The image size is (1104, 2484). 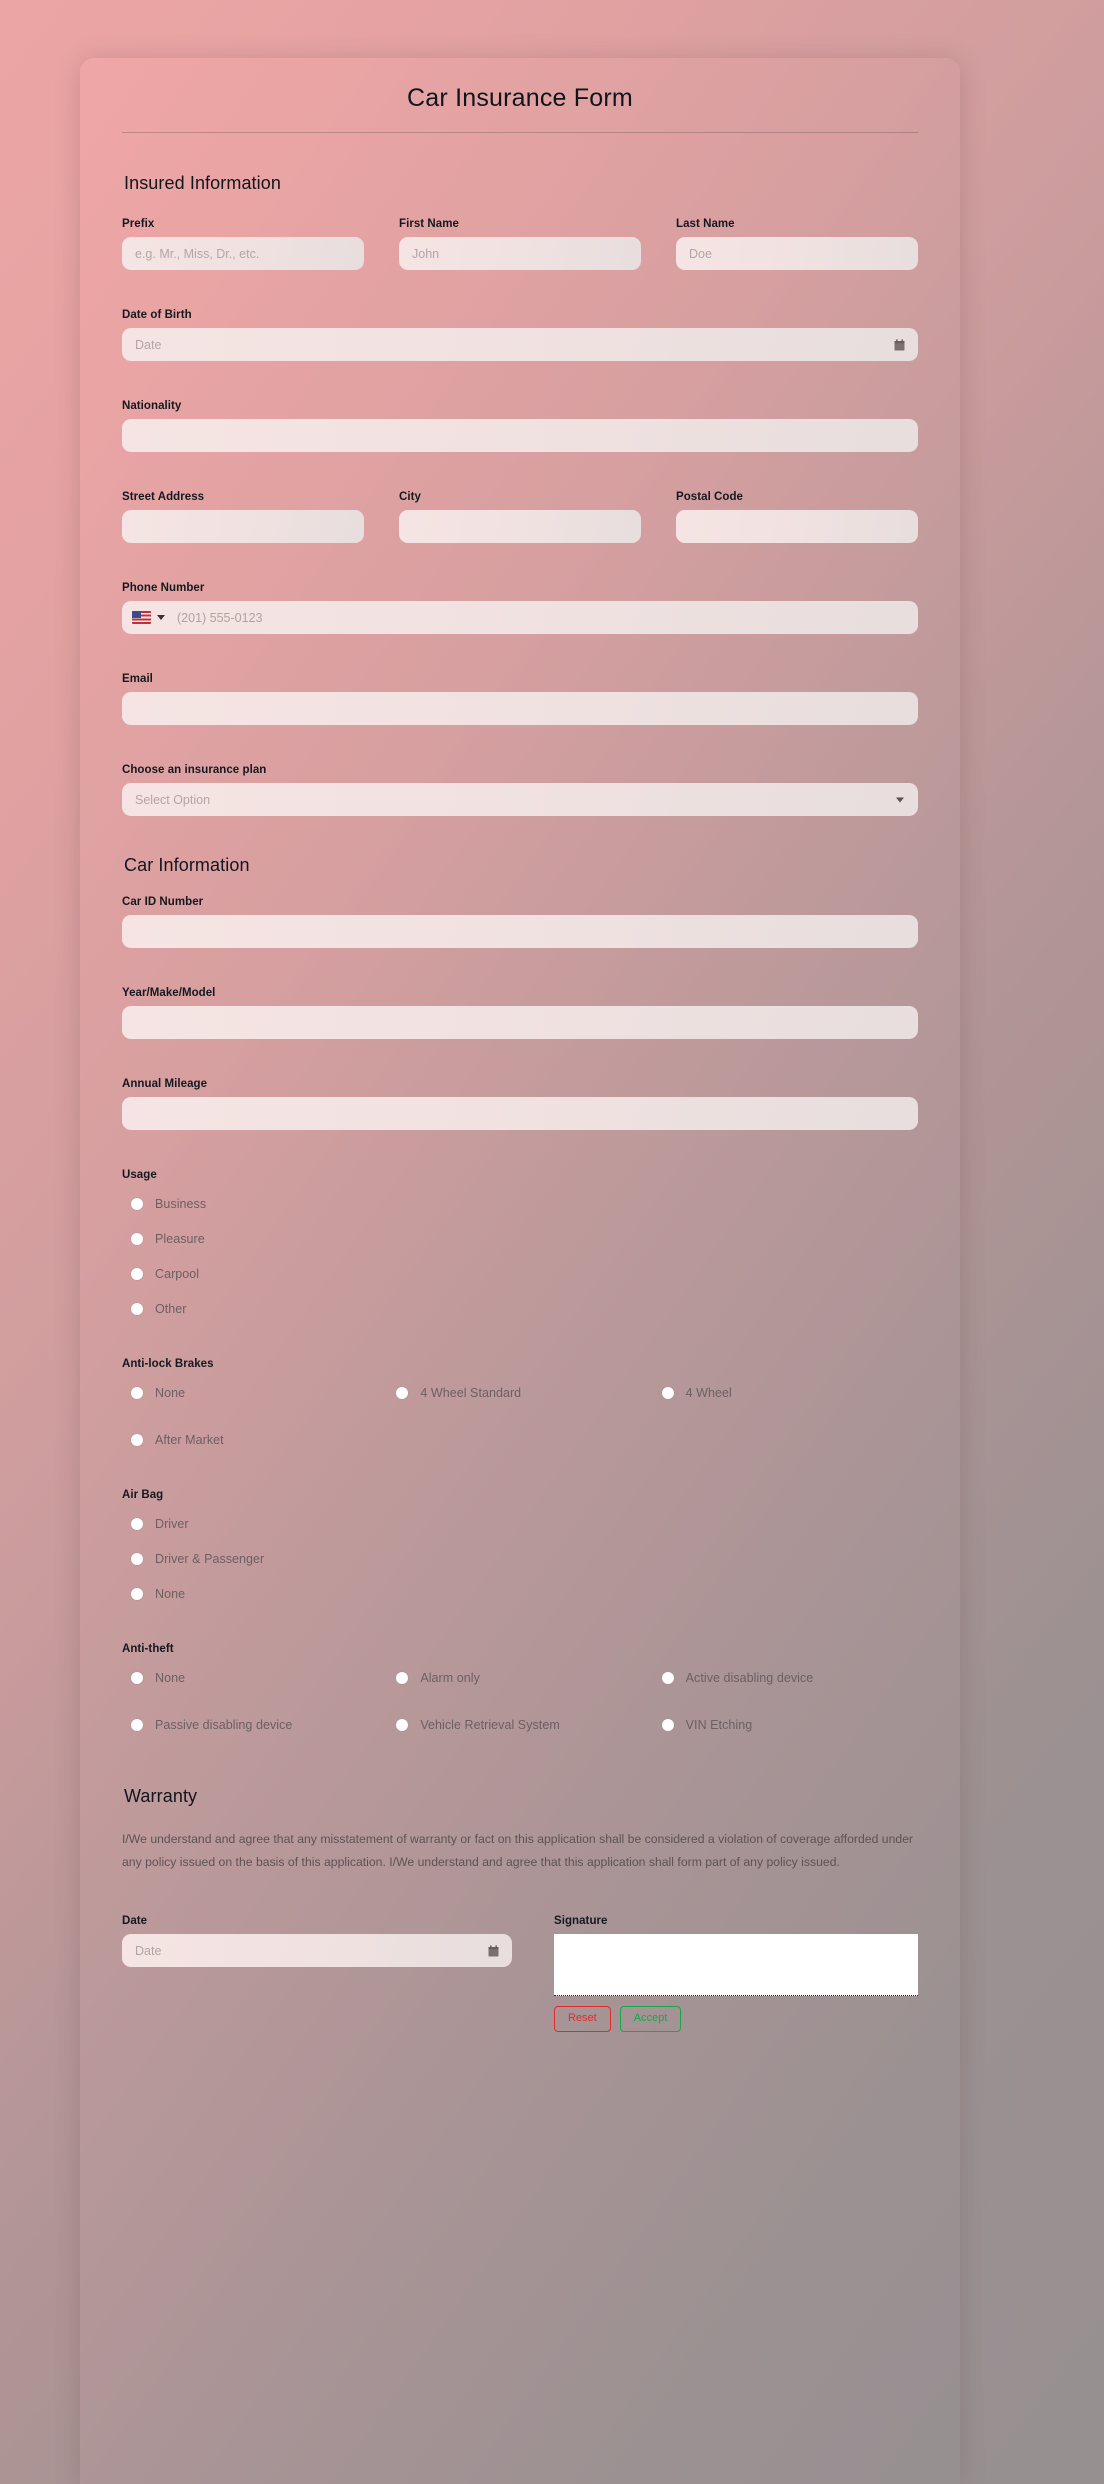 I want to click on us-flag-icon, so click(x=141, y=617).